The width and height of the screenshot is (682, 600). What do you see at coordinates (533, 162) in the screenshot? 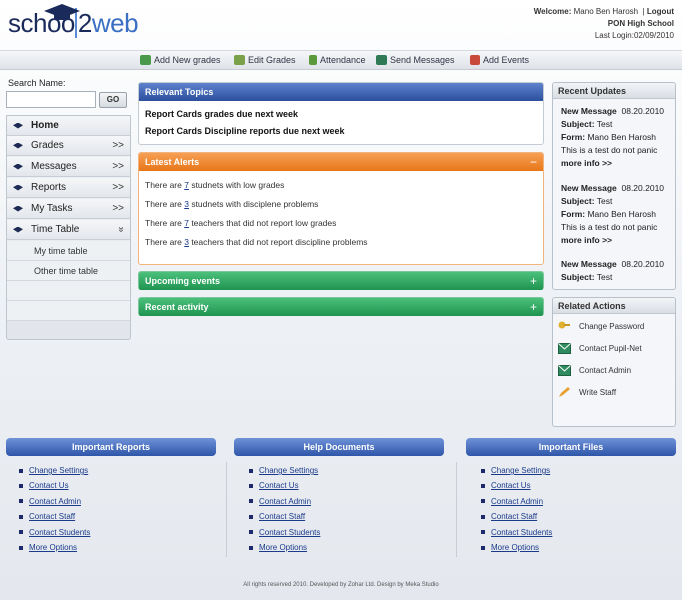
I see `collapse-icon: −` at bounding box center [533, 162].